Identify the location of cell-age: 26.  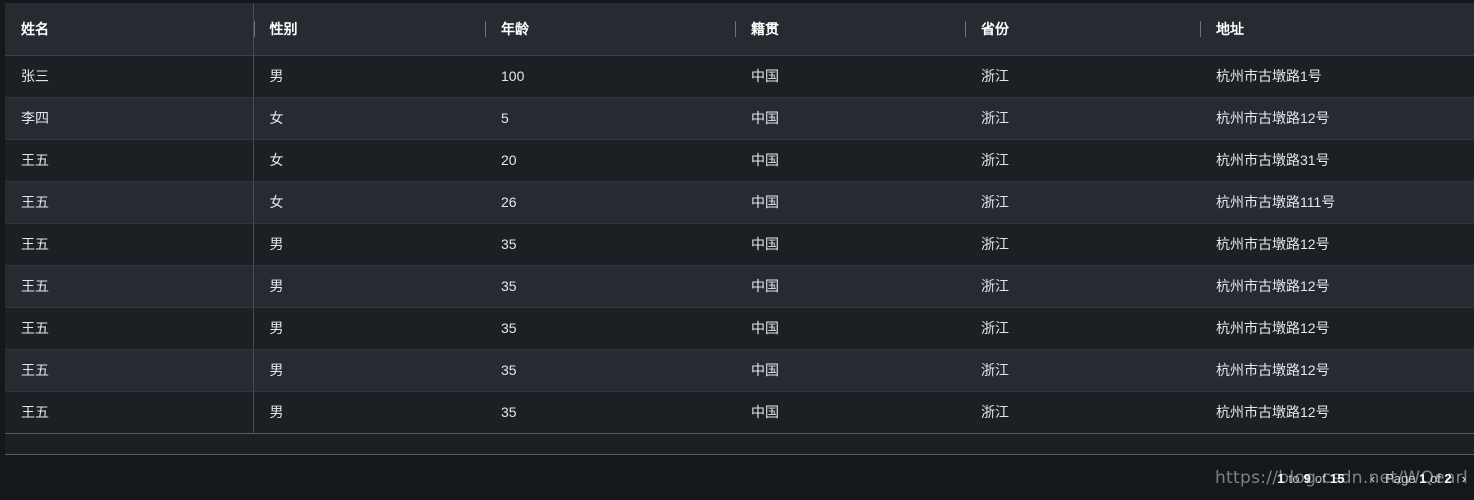
(610, 202).